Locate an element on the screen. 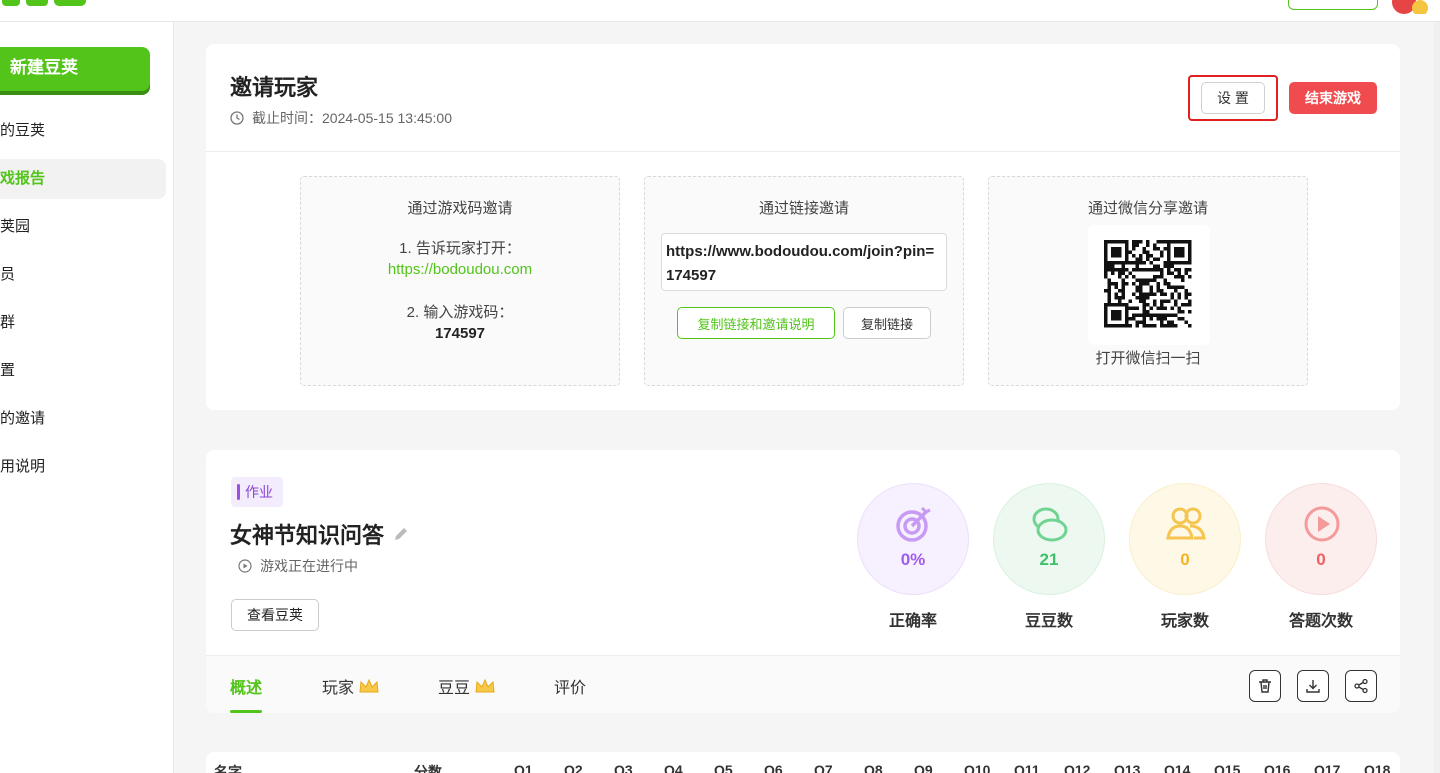  tab-overview-label: 概述 is located at coordinates (246, 688).